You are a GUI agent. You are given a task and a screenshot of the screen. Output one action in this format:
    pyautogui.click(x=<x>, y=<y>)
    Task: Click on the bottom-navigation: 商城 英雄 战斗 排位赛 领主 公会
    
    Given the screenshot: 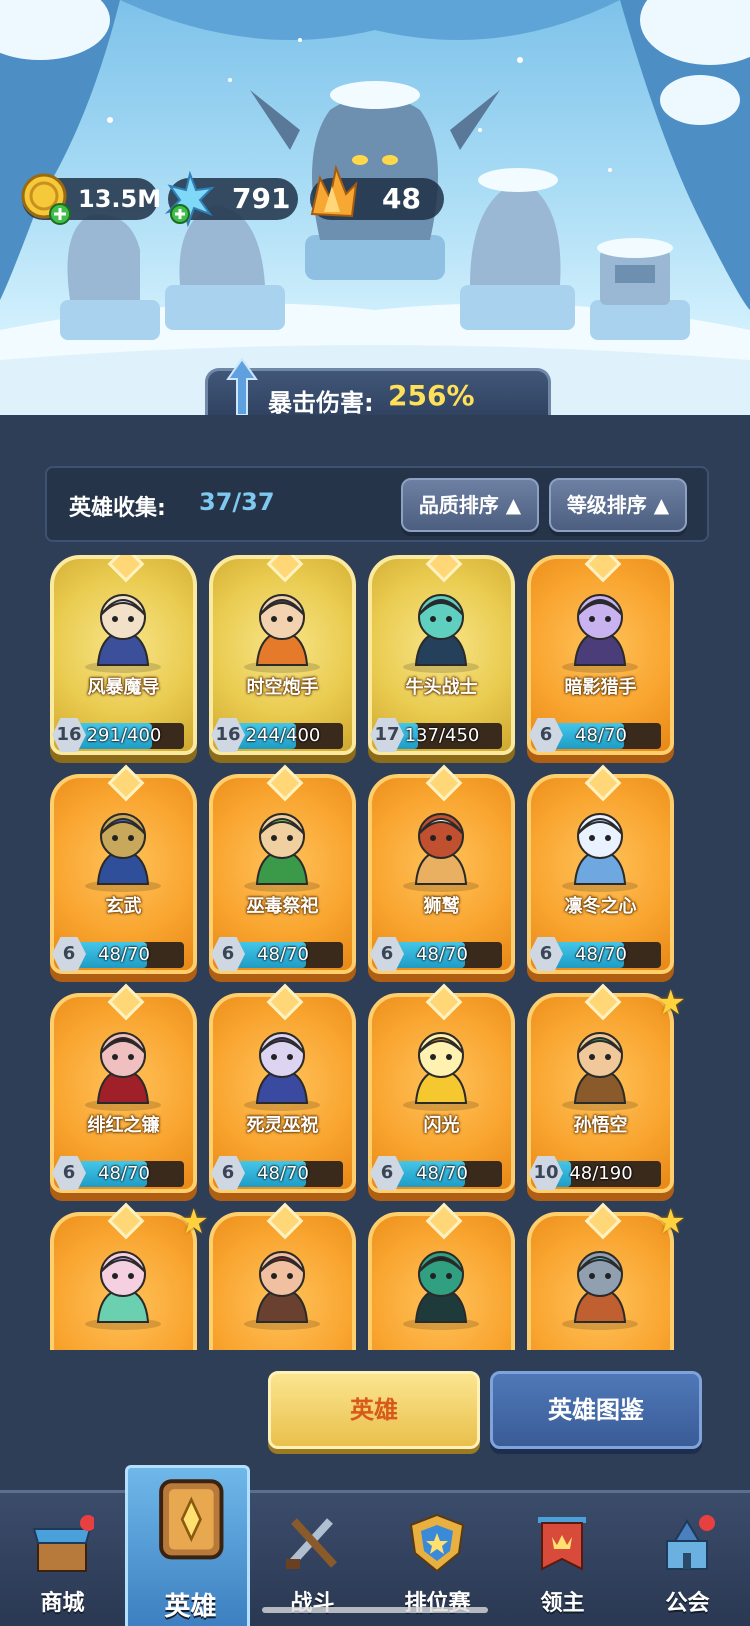 What is the action you would take?
    pyautogui.click(x=375, y=1545)
    